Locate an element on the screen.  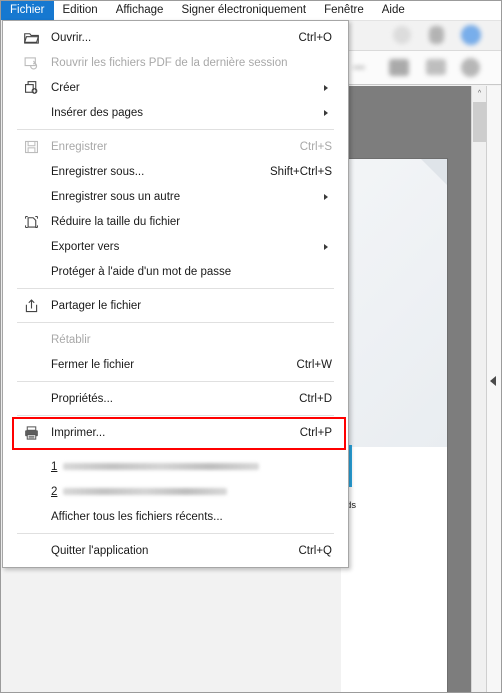
menu-item-label: Exporter vers is located at coordinates (85, 246).